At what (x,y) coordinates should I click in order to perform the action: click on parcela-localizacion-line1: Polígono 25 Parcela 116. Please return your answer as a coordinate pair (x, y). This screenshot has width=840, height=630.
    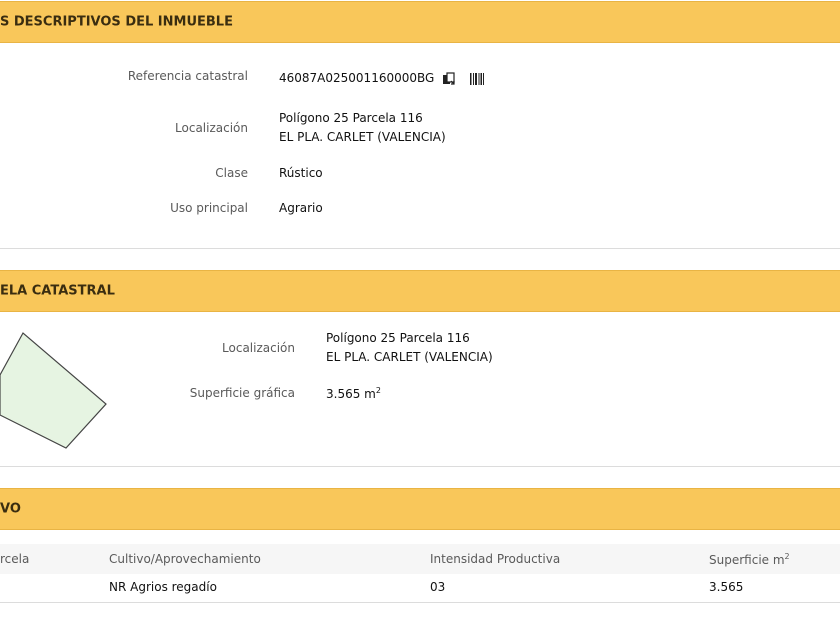
    Looking at the image, I should click on (398, 338).